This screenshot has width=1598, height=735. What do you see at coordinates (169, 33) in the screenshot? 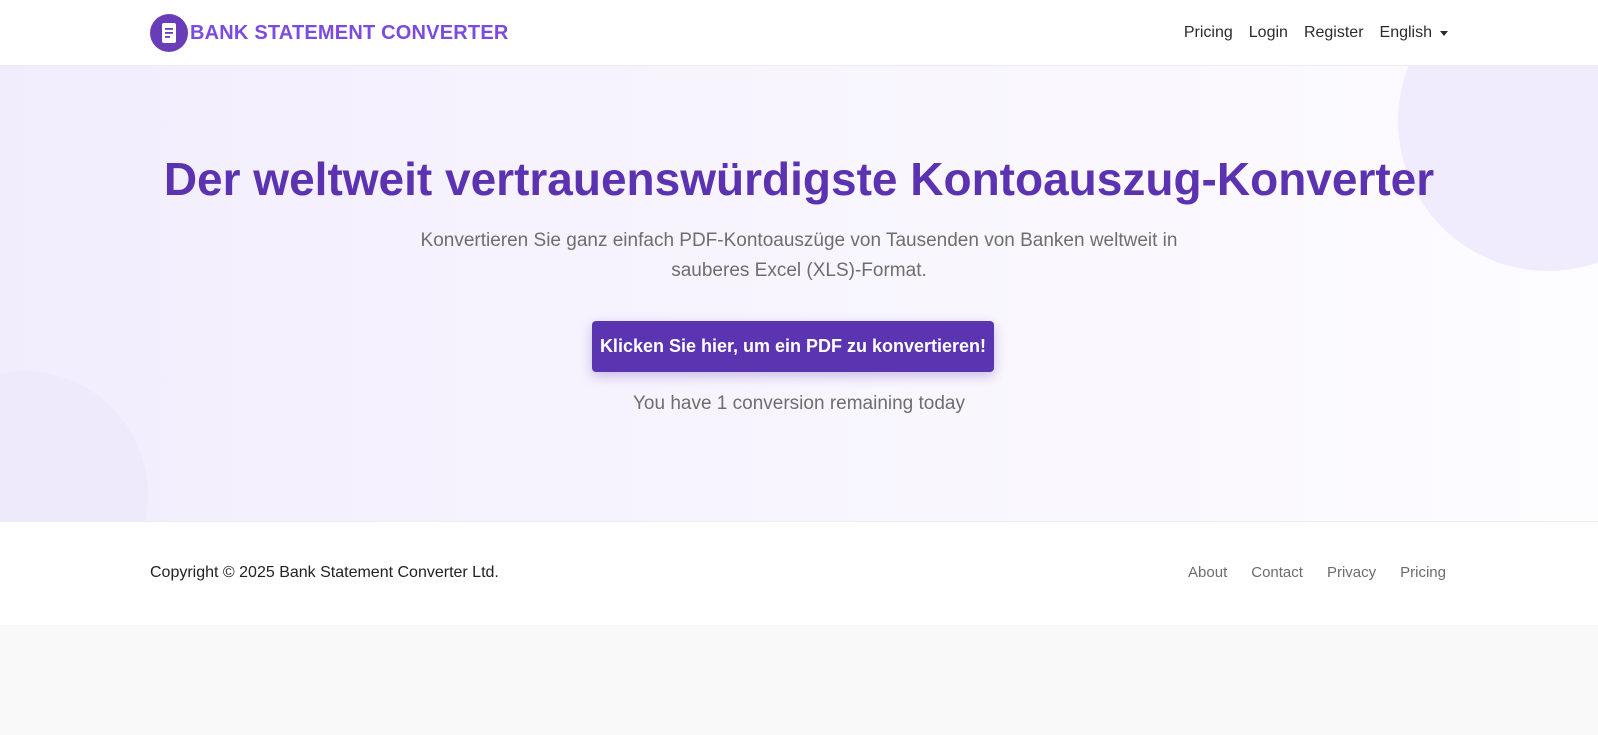
I see `document-icon` at bounding box center [169, 33].